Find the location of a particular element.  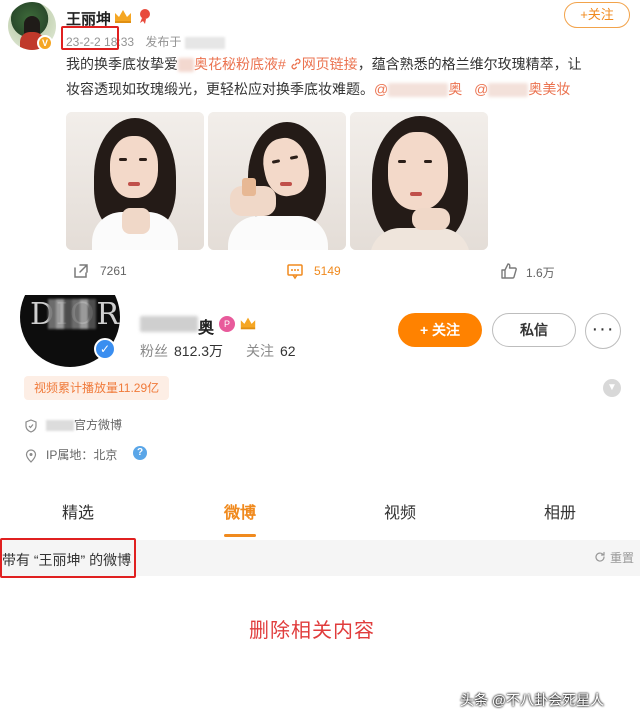

views-badge: 视频累计播放量11.29亿 is located at coordinates (97, 388).